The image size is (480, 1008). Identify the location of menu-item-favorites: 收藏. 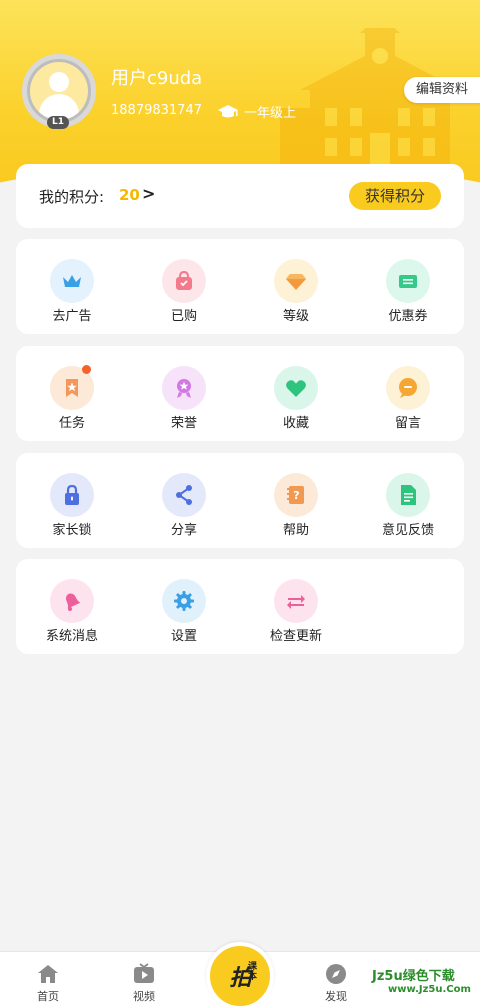
(296, 393).